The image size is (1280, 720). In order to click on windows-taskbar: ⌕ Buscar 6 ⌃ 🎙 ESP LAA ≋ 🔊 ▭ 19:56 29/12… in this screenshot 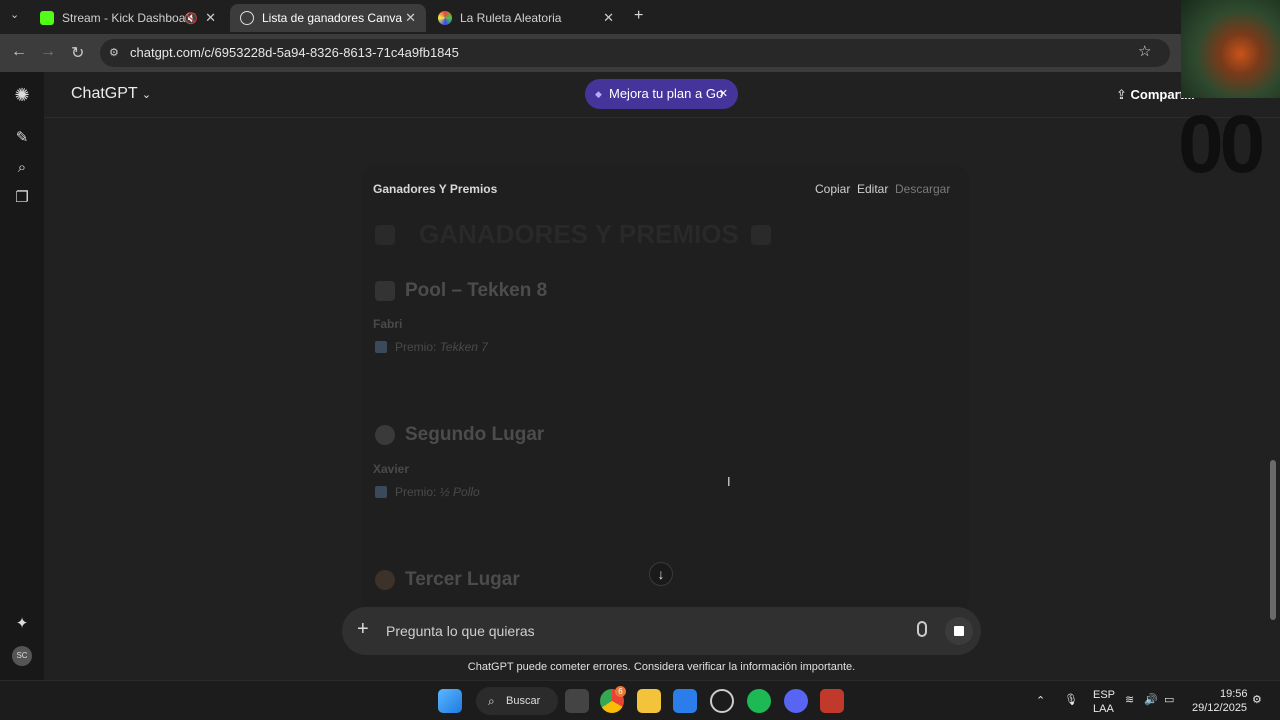, I will do `click(640, 700)`.